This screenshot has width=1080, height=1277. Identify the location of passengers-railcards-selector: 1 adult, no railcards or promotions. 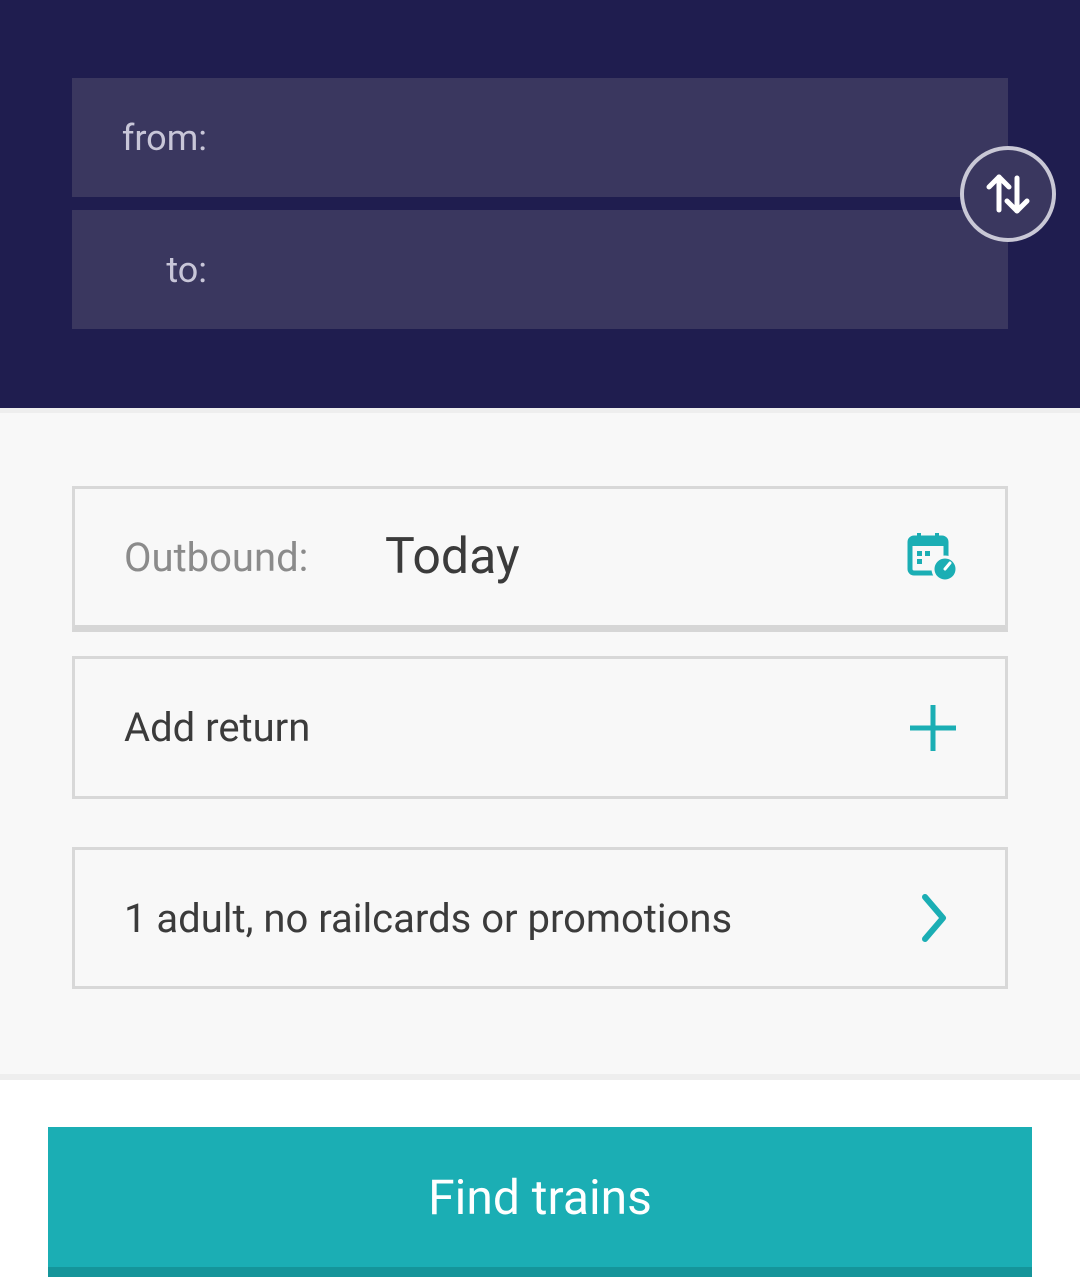
(540, 918).